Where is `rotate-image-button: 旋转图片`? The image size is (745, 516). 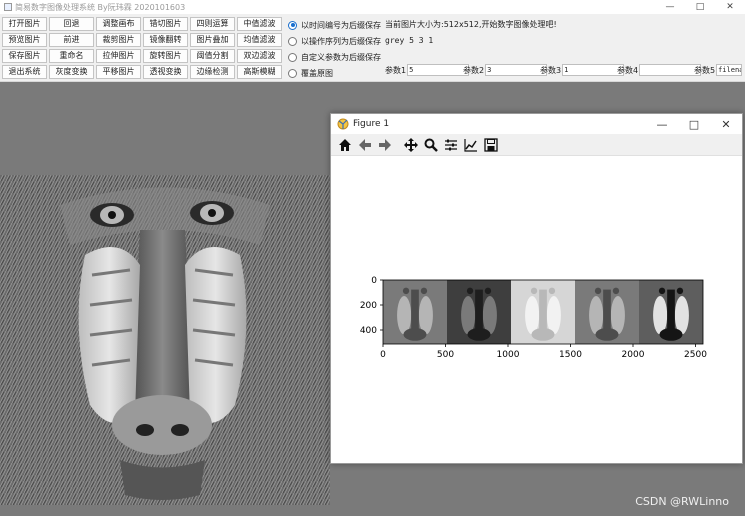
rotate-image-button: 旋转图片 is located at coordinates (165, 56).